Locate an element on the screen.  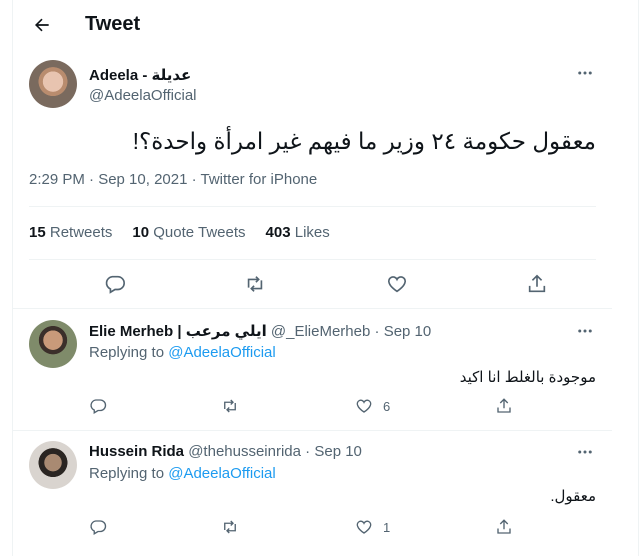
quote-tweets-stat: 10 Quote Tweets is located at coordinates (188, 232).